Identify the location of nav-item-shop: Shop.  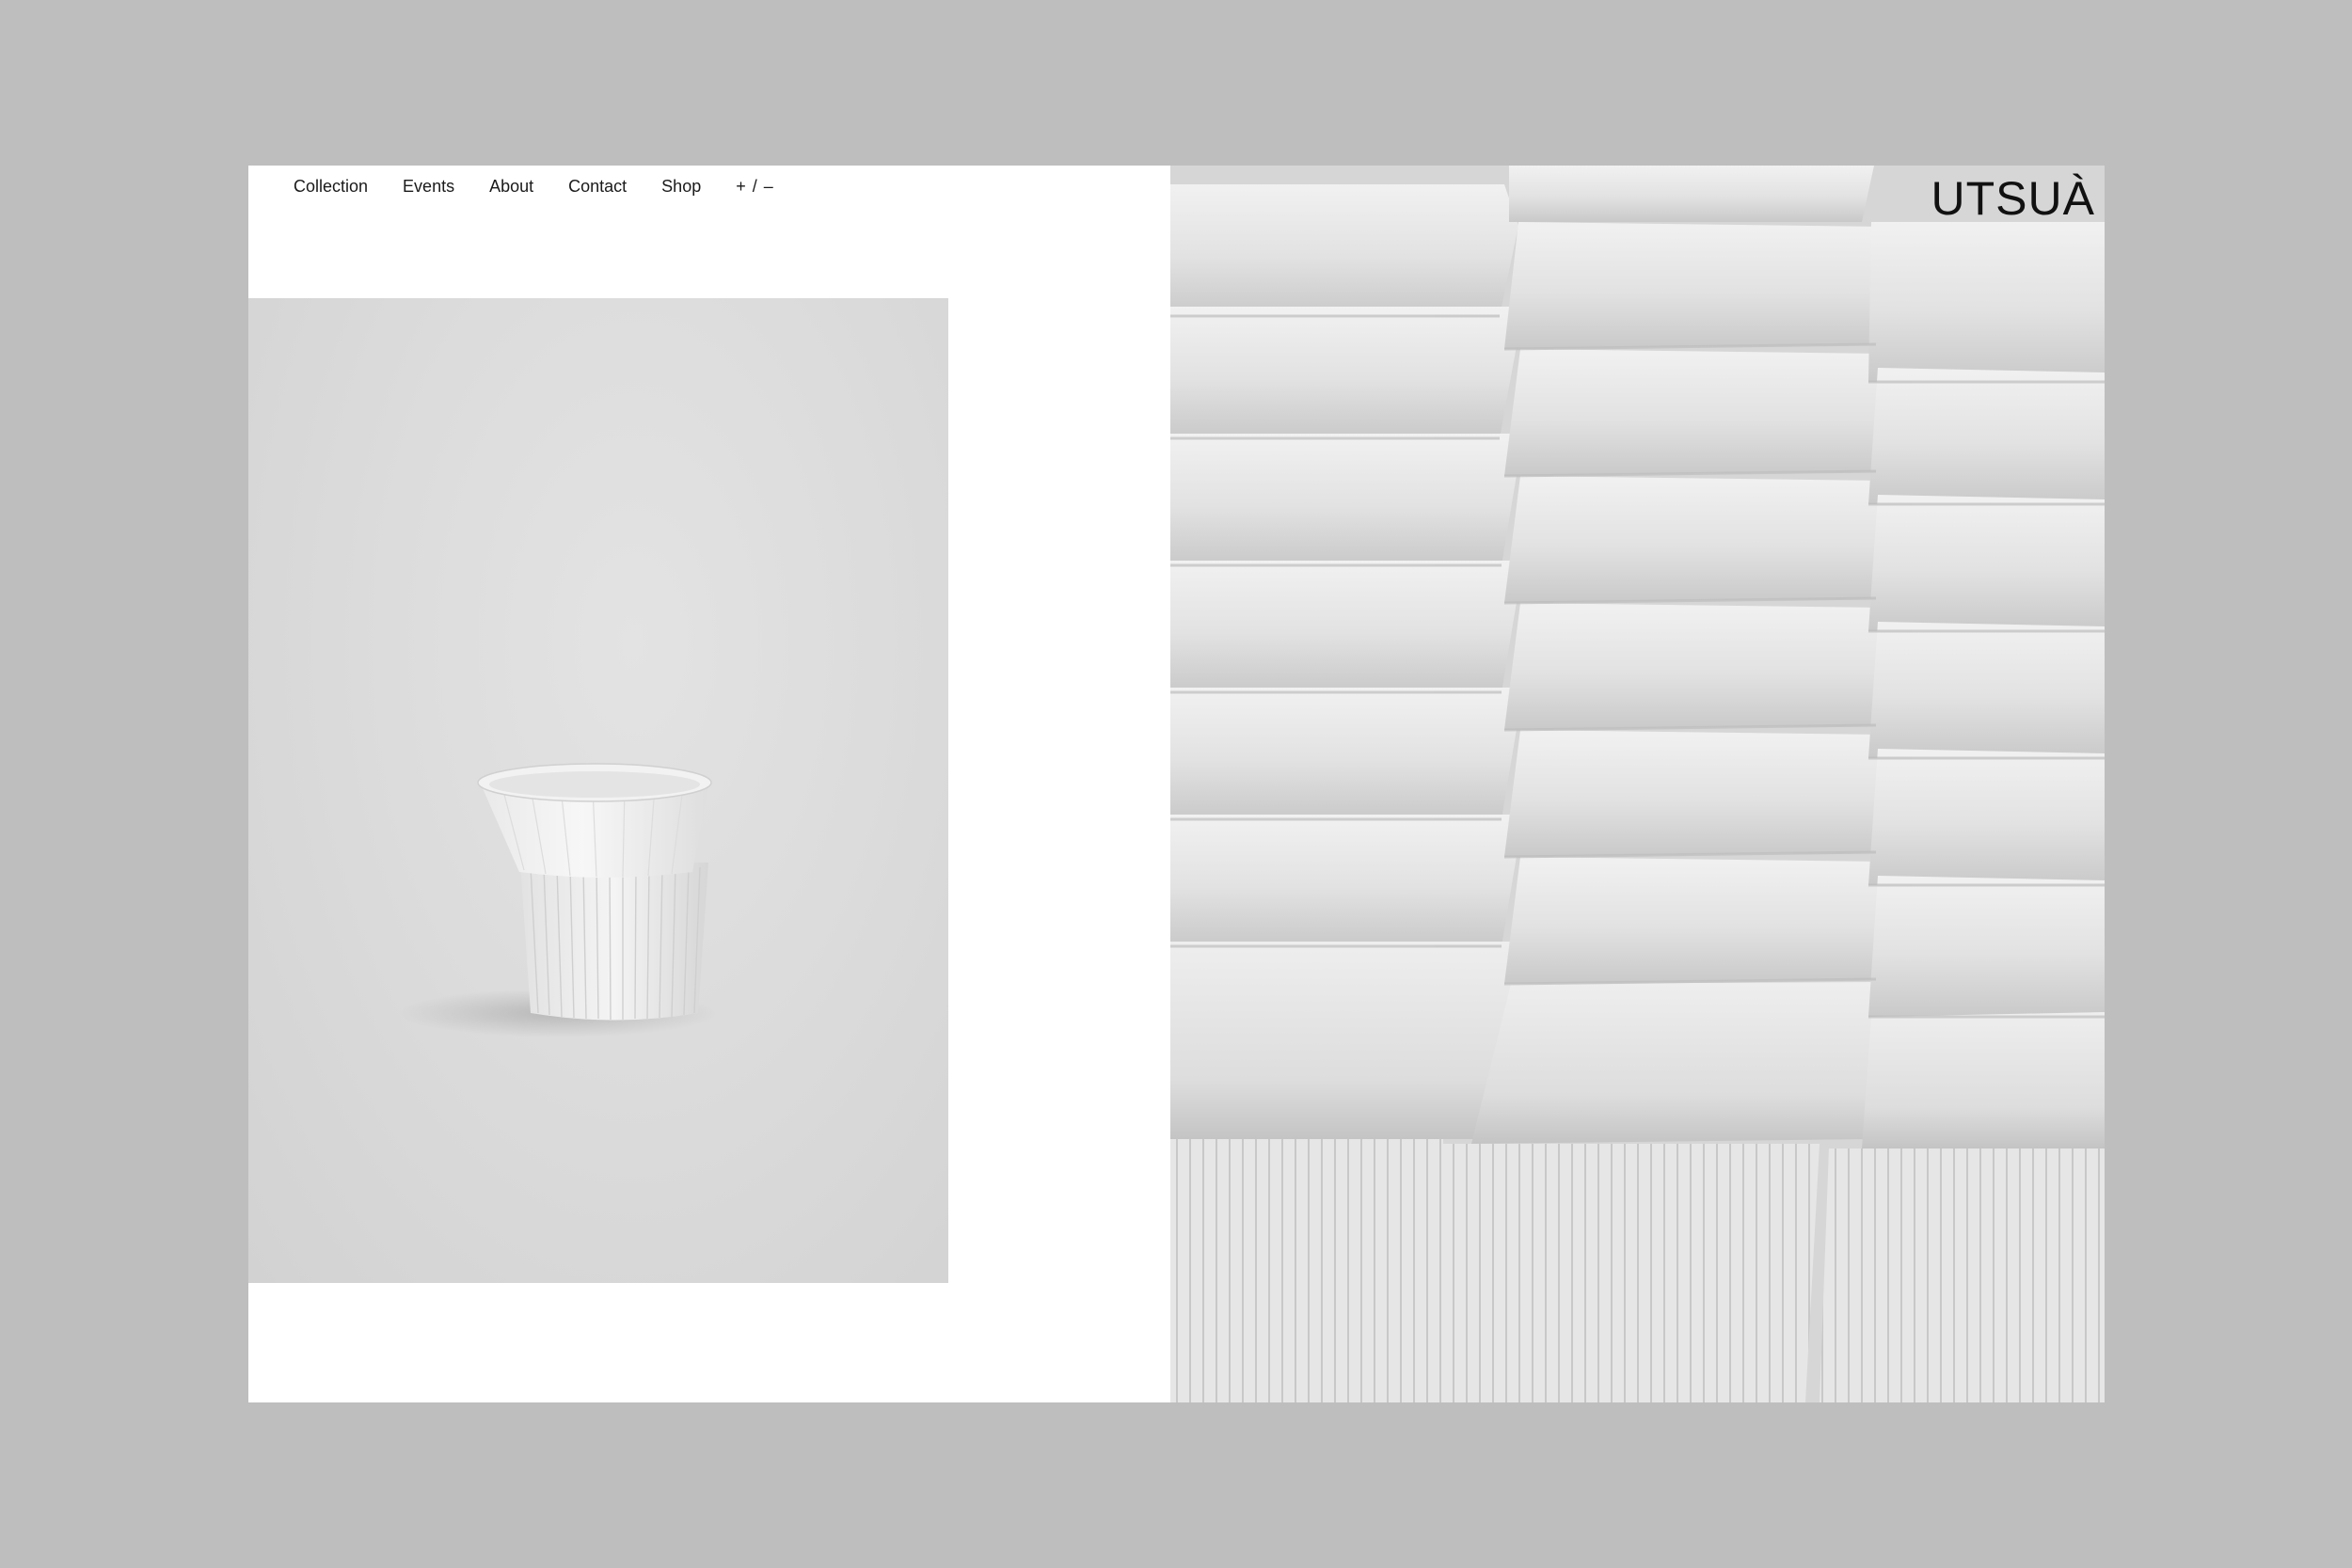
(681, 187).